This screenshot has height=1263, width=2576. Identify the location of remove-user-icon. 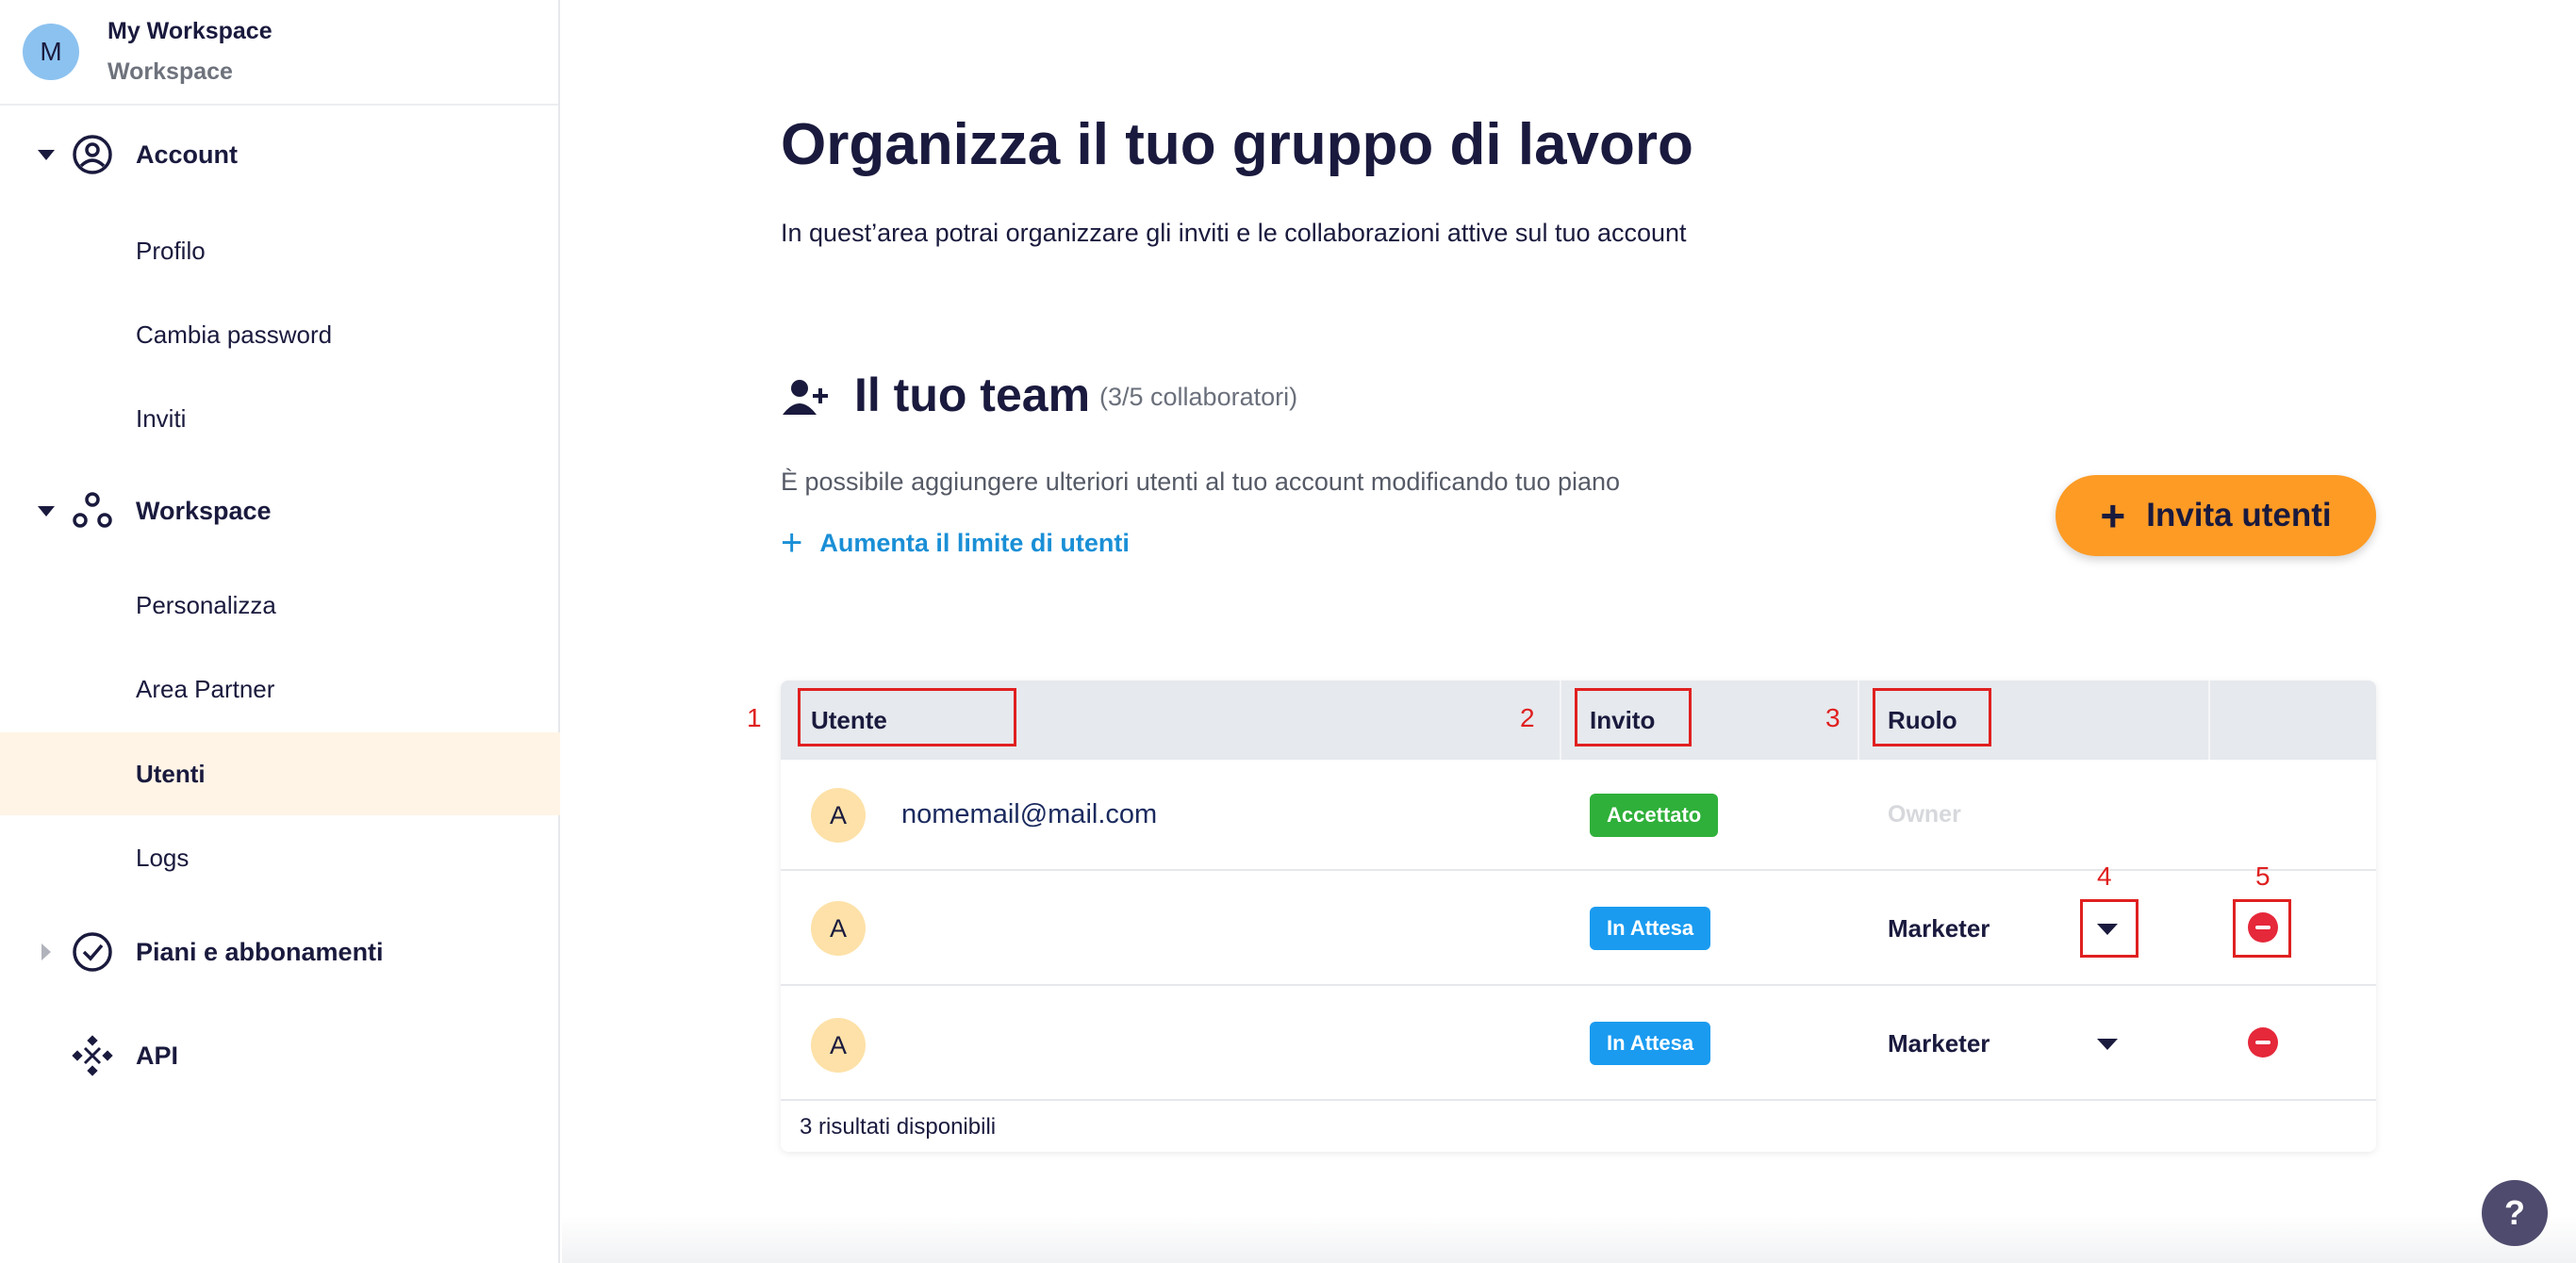
(2263, 1042).